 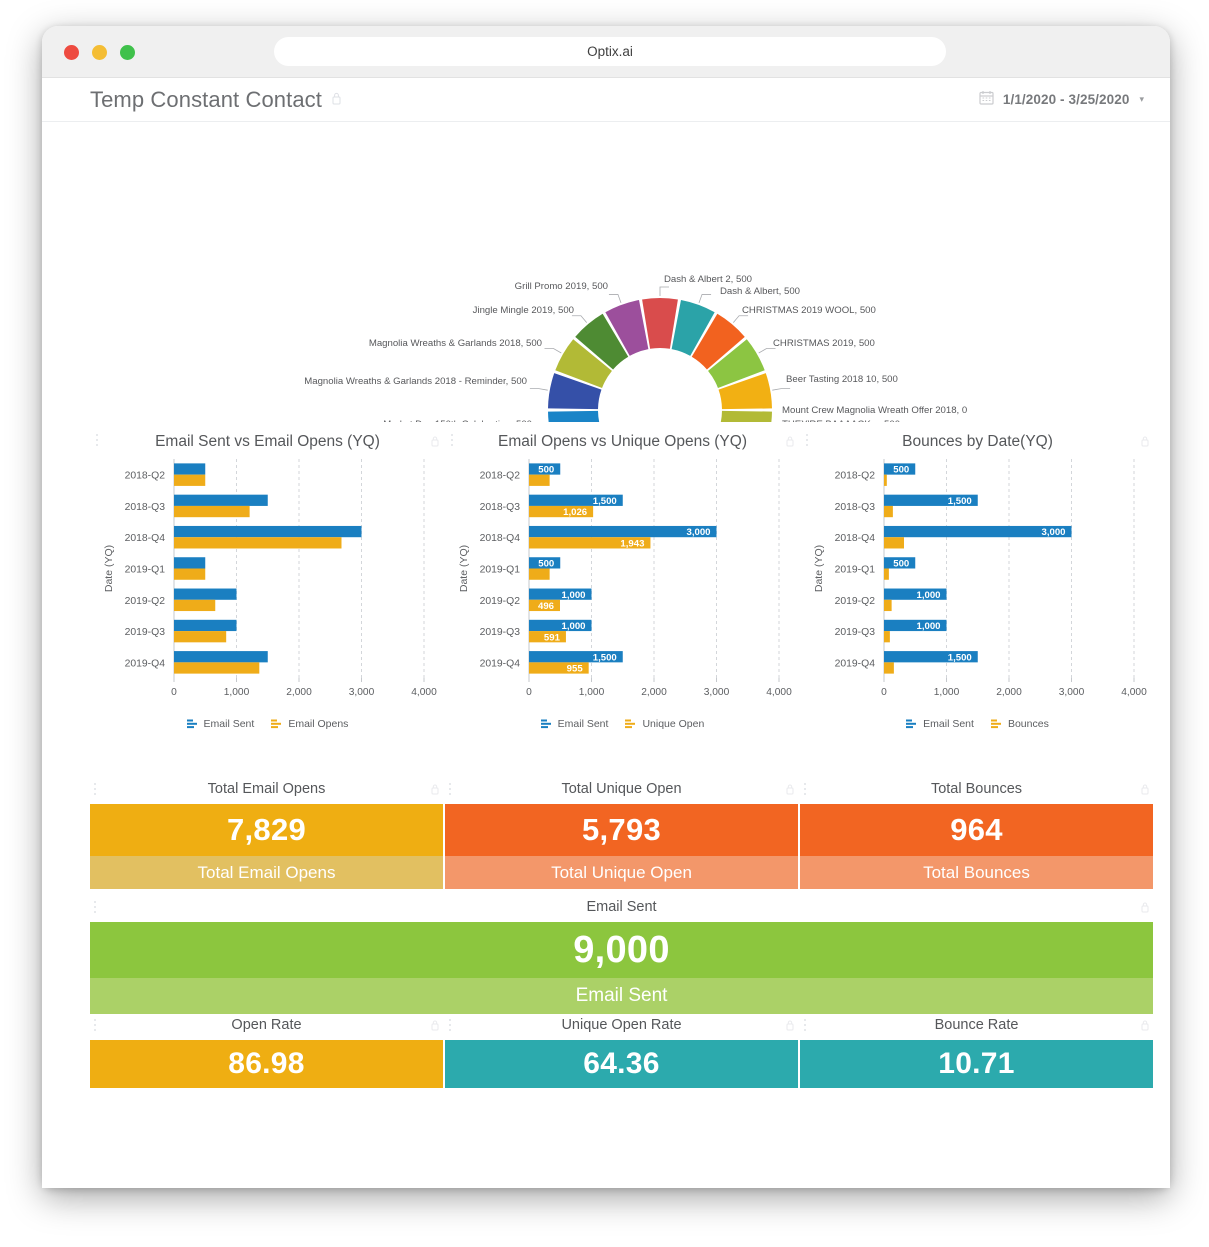 I want to click on y-axis-category-label: 2018-Q3, so click(x=854, y=507).